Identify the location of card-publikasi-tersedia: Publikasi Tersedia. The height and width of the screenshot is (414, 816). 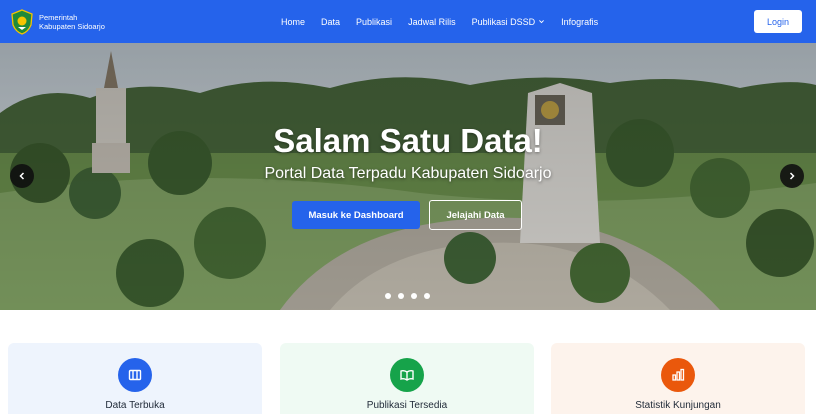
(407, 378).